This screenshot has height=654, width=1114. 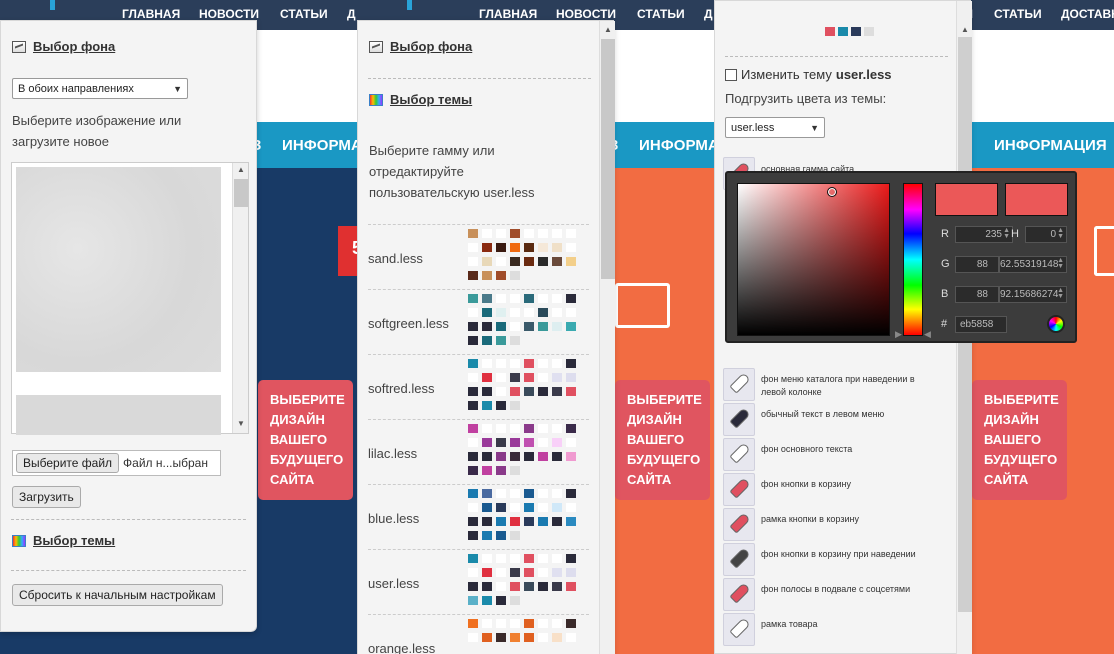 I want to click on theme-item: softgreen.less, so click(x=478, y=321).